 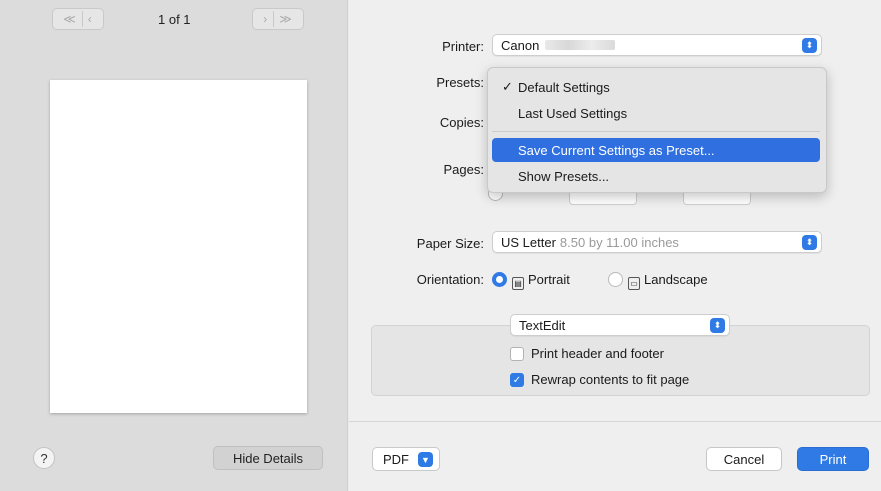 What do you see at coordinates (657, 45) in the screenshot?
I see `printer-popup: Canon ⬍` at bounding box center [657, 45].